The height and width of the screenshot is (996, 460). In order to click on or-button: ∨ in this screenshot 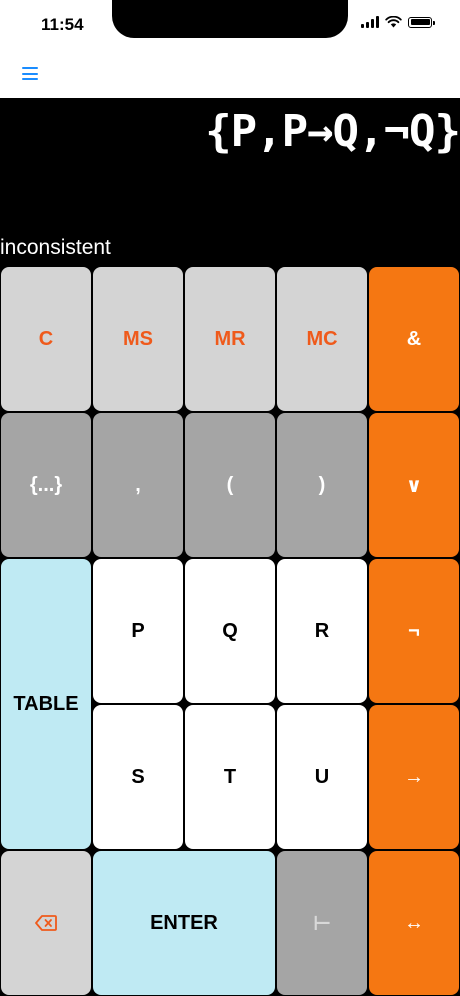, I will do `click(414, 485)`.